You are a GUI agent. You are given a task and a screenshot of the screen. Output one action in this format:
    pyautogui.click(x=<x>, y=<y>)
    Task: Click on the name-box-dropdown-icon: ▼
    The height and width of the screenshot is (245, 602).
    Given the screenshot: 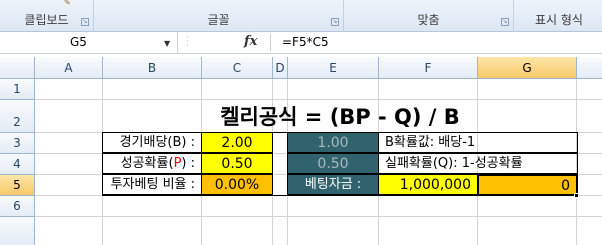 What is the action you would take?
    pyautogui.click(x=167, y=43)
    